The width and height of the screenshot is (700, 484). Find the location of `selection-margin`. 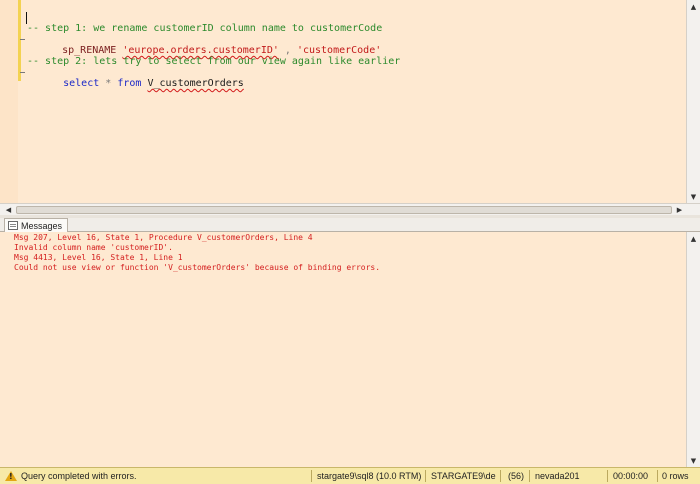

selection-margin is located at coordinates (9, 101).